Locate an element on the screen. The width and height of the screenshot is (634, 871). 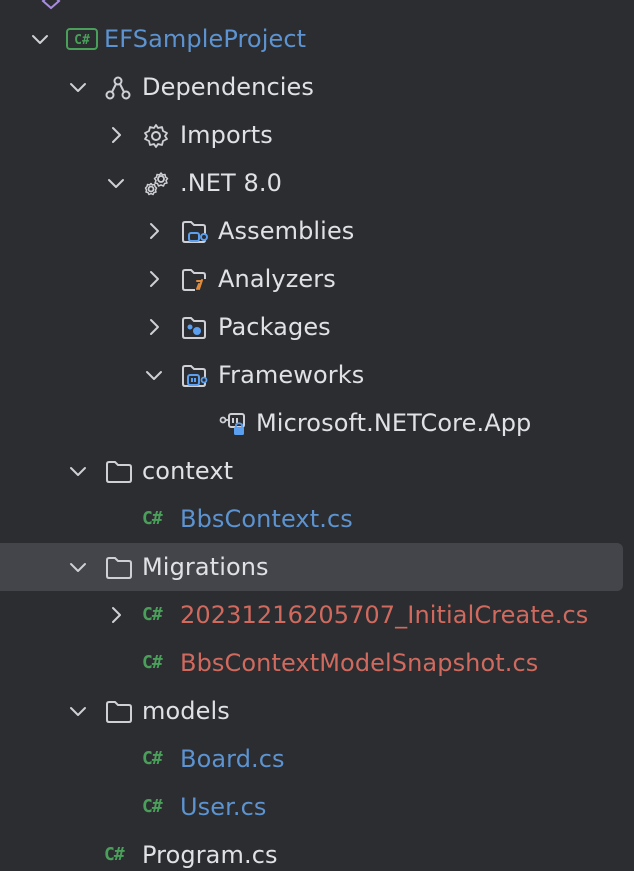
folder-frameworks-icon is located at coordinates (194, 376).